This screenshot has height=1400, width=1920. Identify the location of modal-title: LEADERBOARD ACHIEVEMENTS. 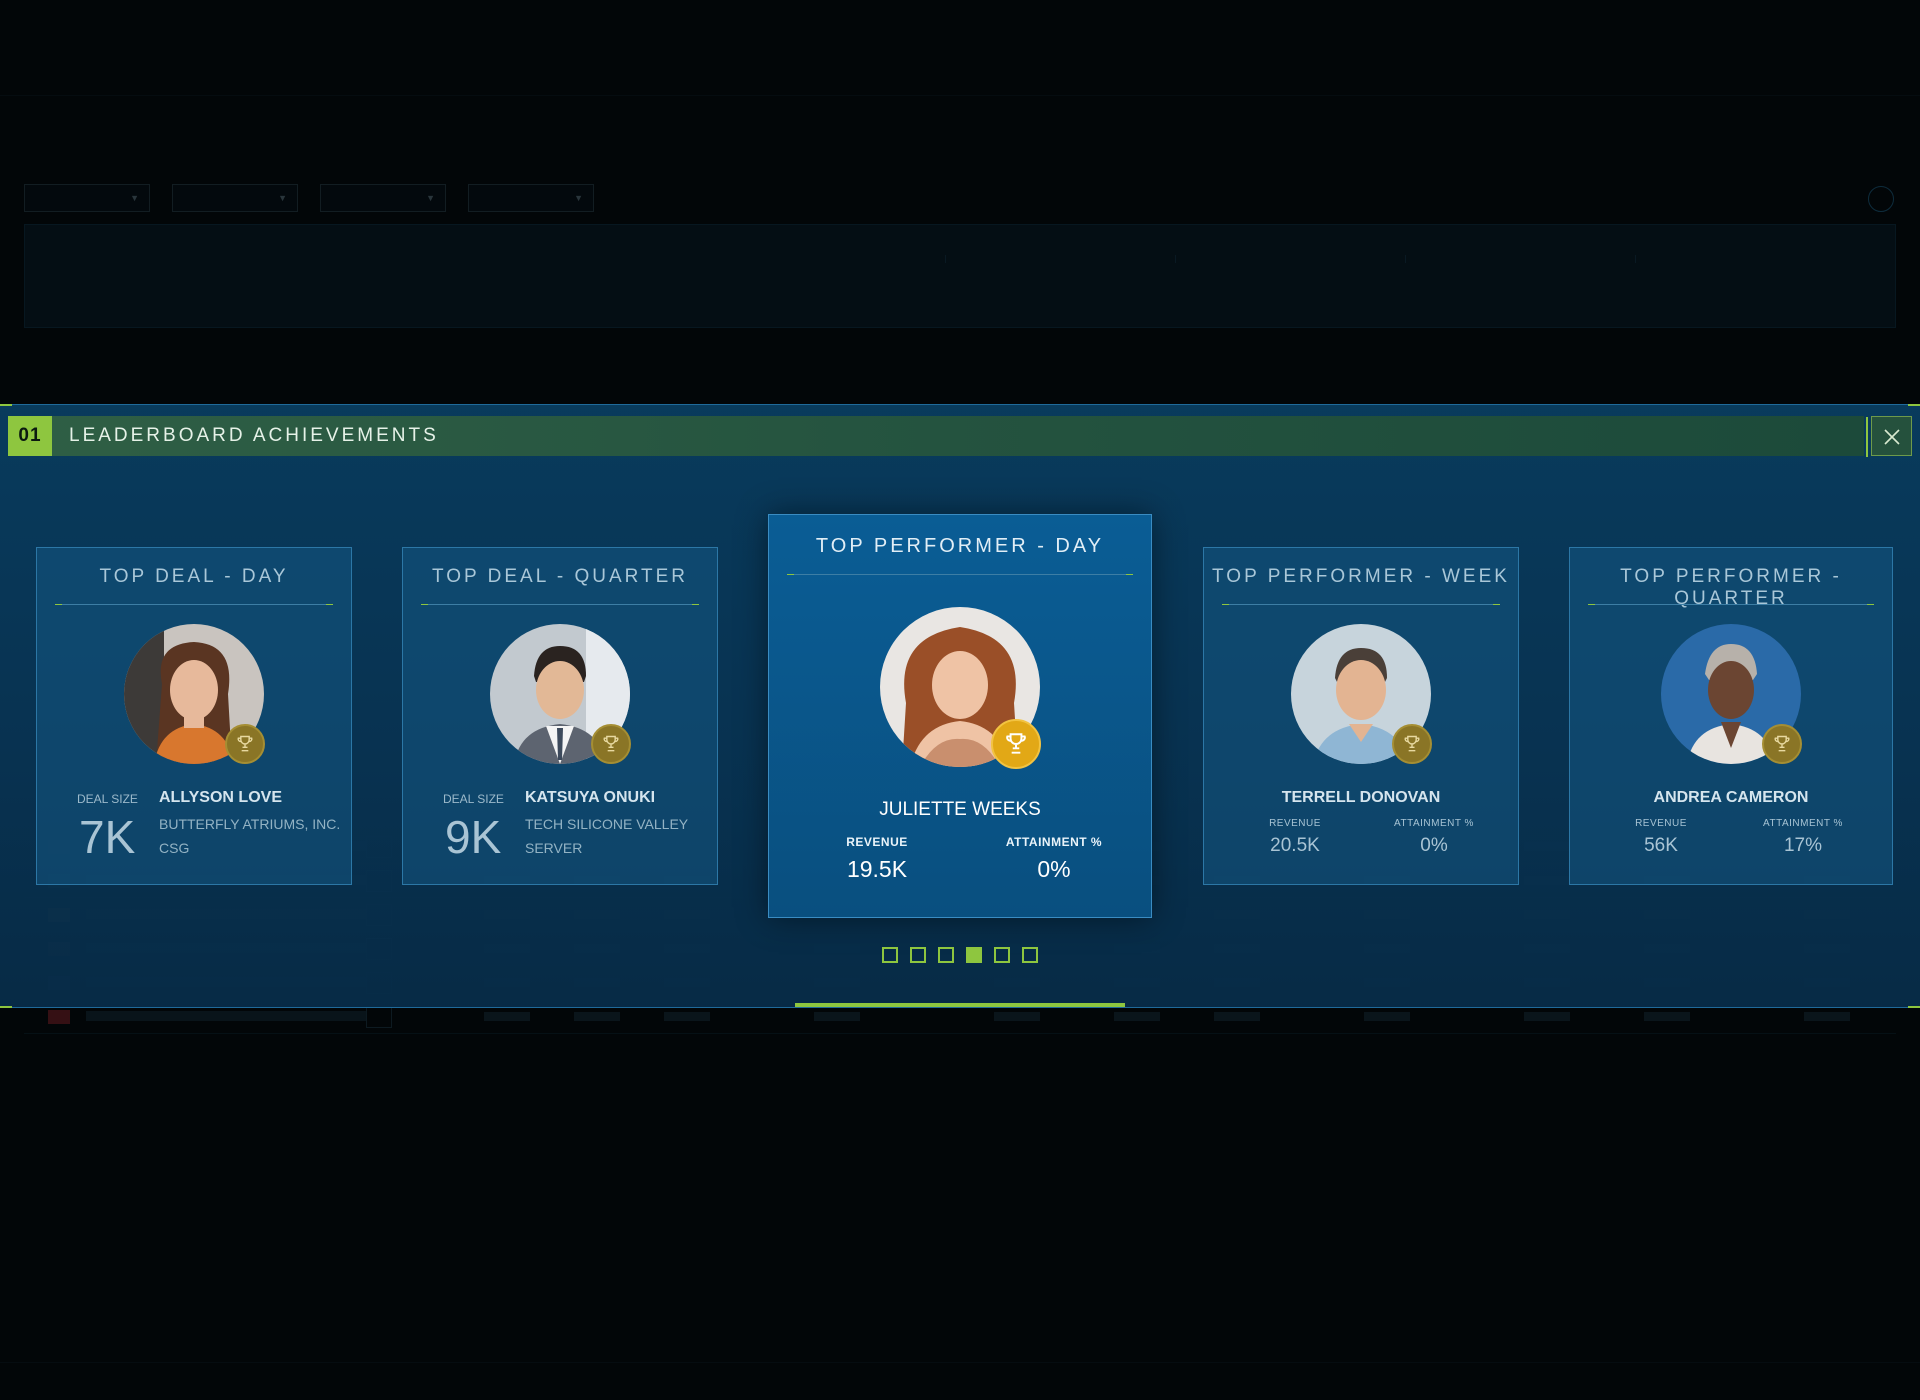
(254, 435).